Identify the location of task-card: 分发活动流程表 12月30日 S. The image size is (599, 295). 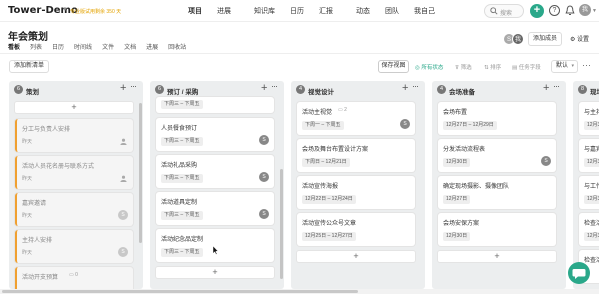
(497, 155).